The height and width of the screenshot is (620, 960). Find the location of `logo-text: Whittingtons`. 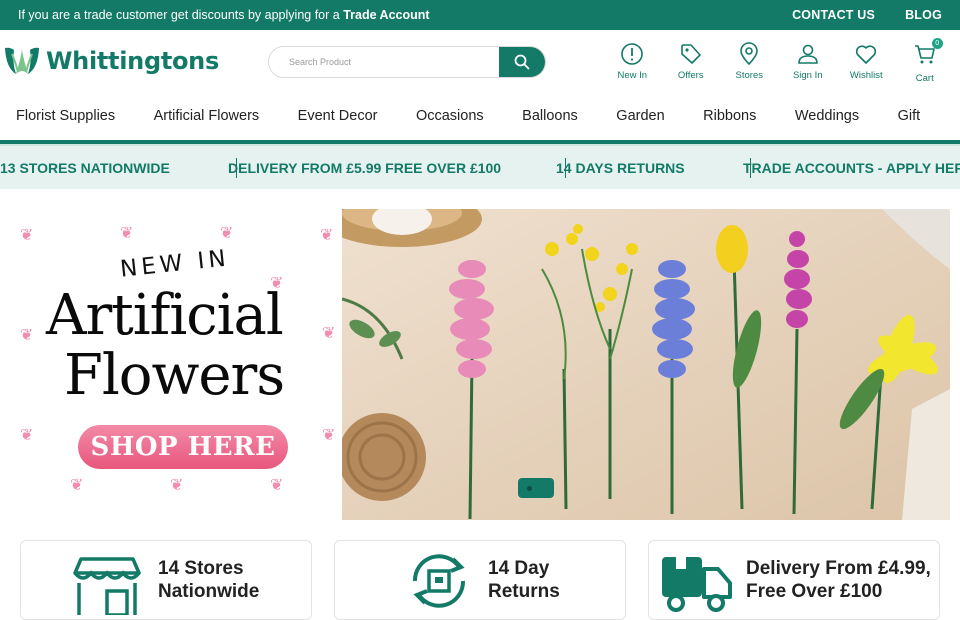

logo-text: Whittingtons is located at coordinates (132, 61).